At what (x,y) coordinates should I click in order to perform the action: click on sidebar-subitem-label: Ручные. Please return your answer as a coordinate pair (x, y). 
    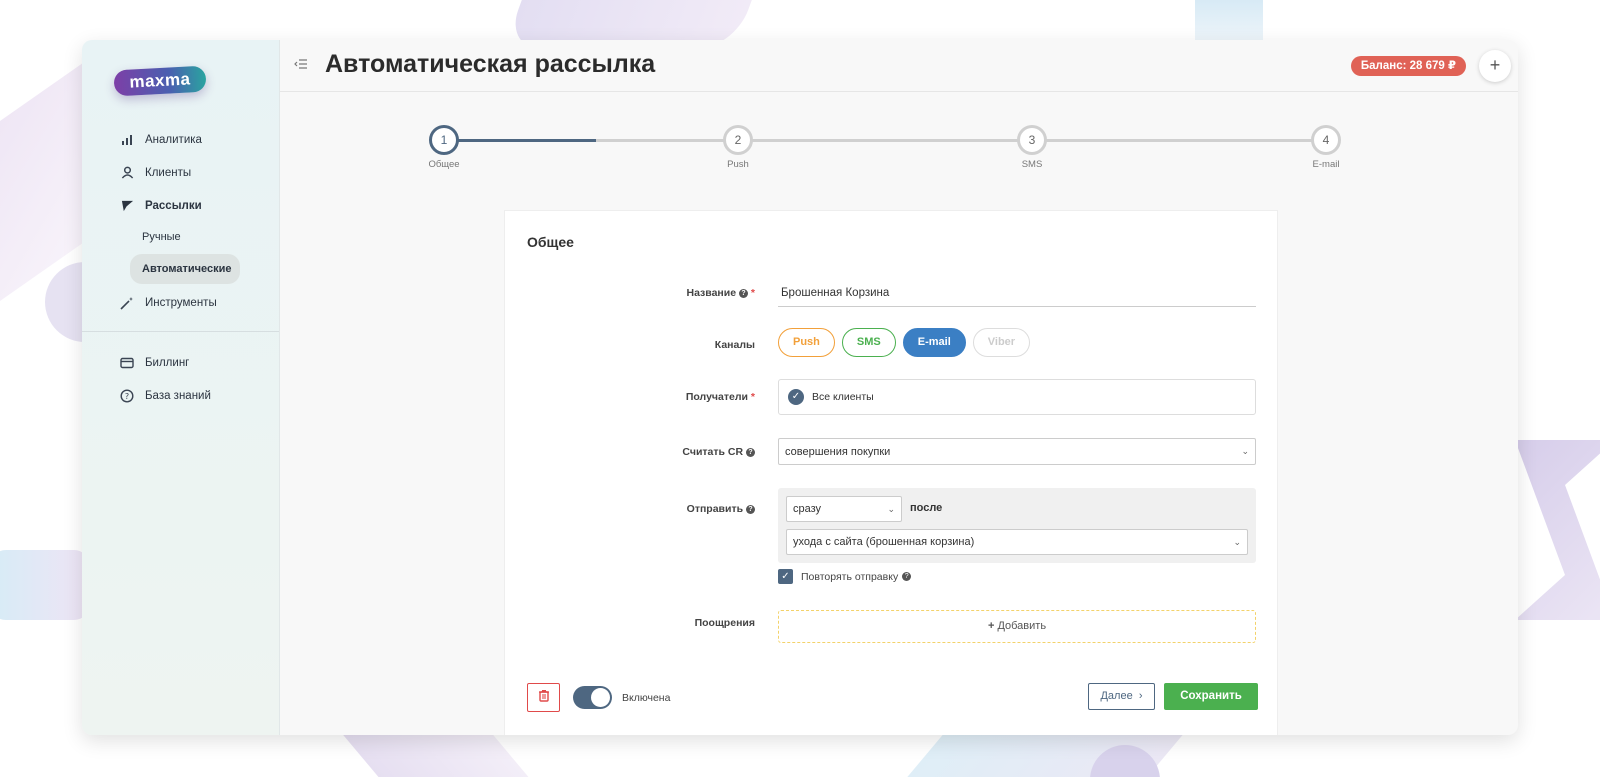
    Looking at the image, I should click on (161, 237).